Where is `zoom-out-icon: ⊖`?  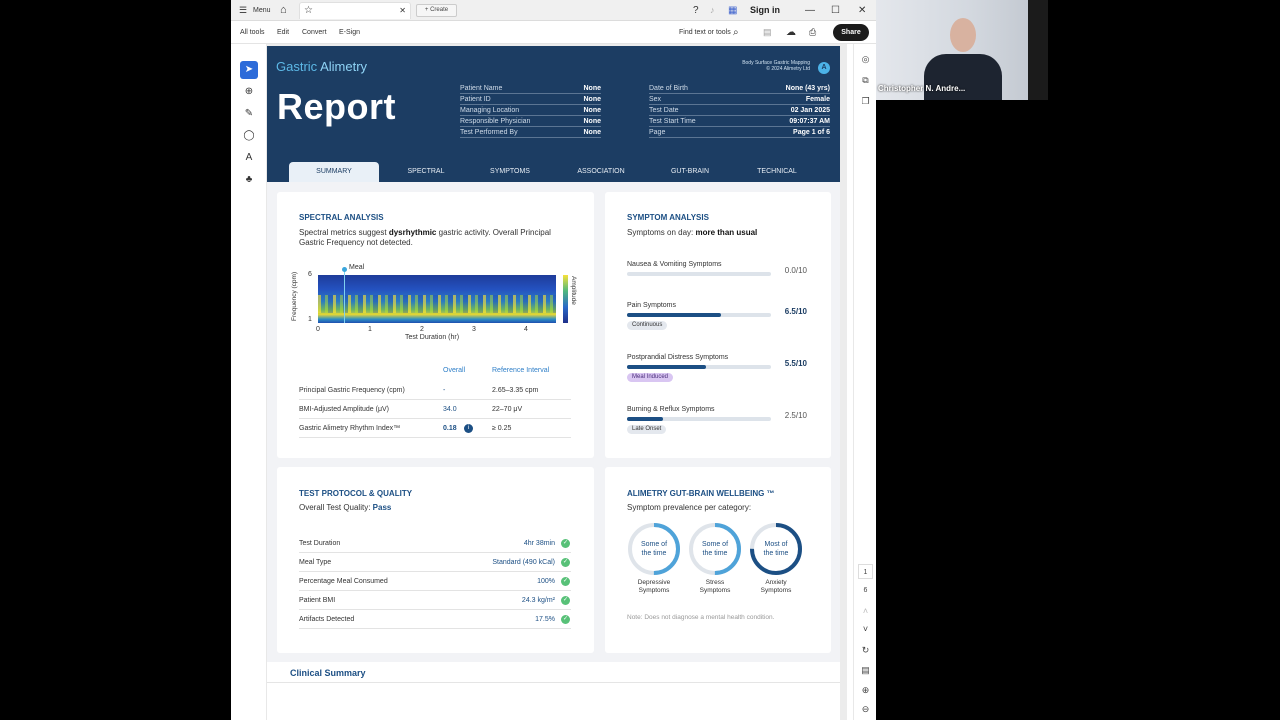
zoom-out-icon: ⊖ is located at coordinates (865, 709).